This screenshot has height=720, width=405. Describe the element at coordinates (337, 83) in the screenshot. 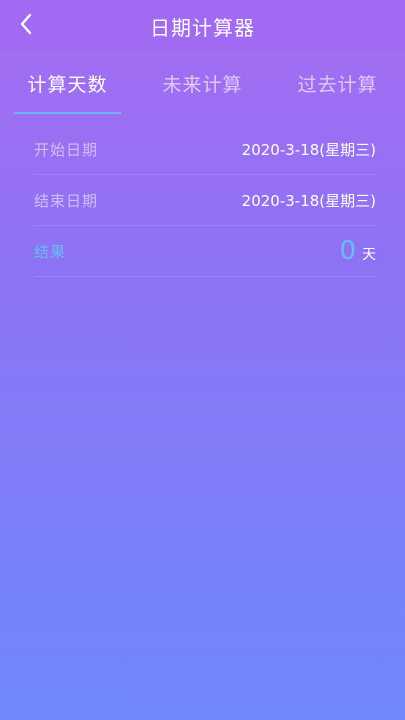

I see `tab-past-calc: 过去计算` at that location.